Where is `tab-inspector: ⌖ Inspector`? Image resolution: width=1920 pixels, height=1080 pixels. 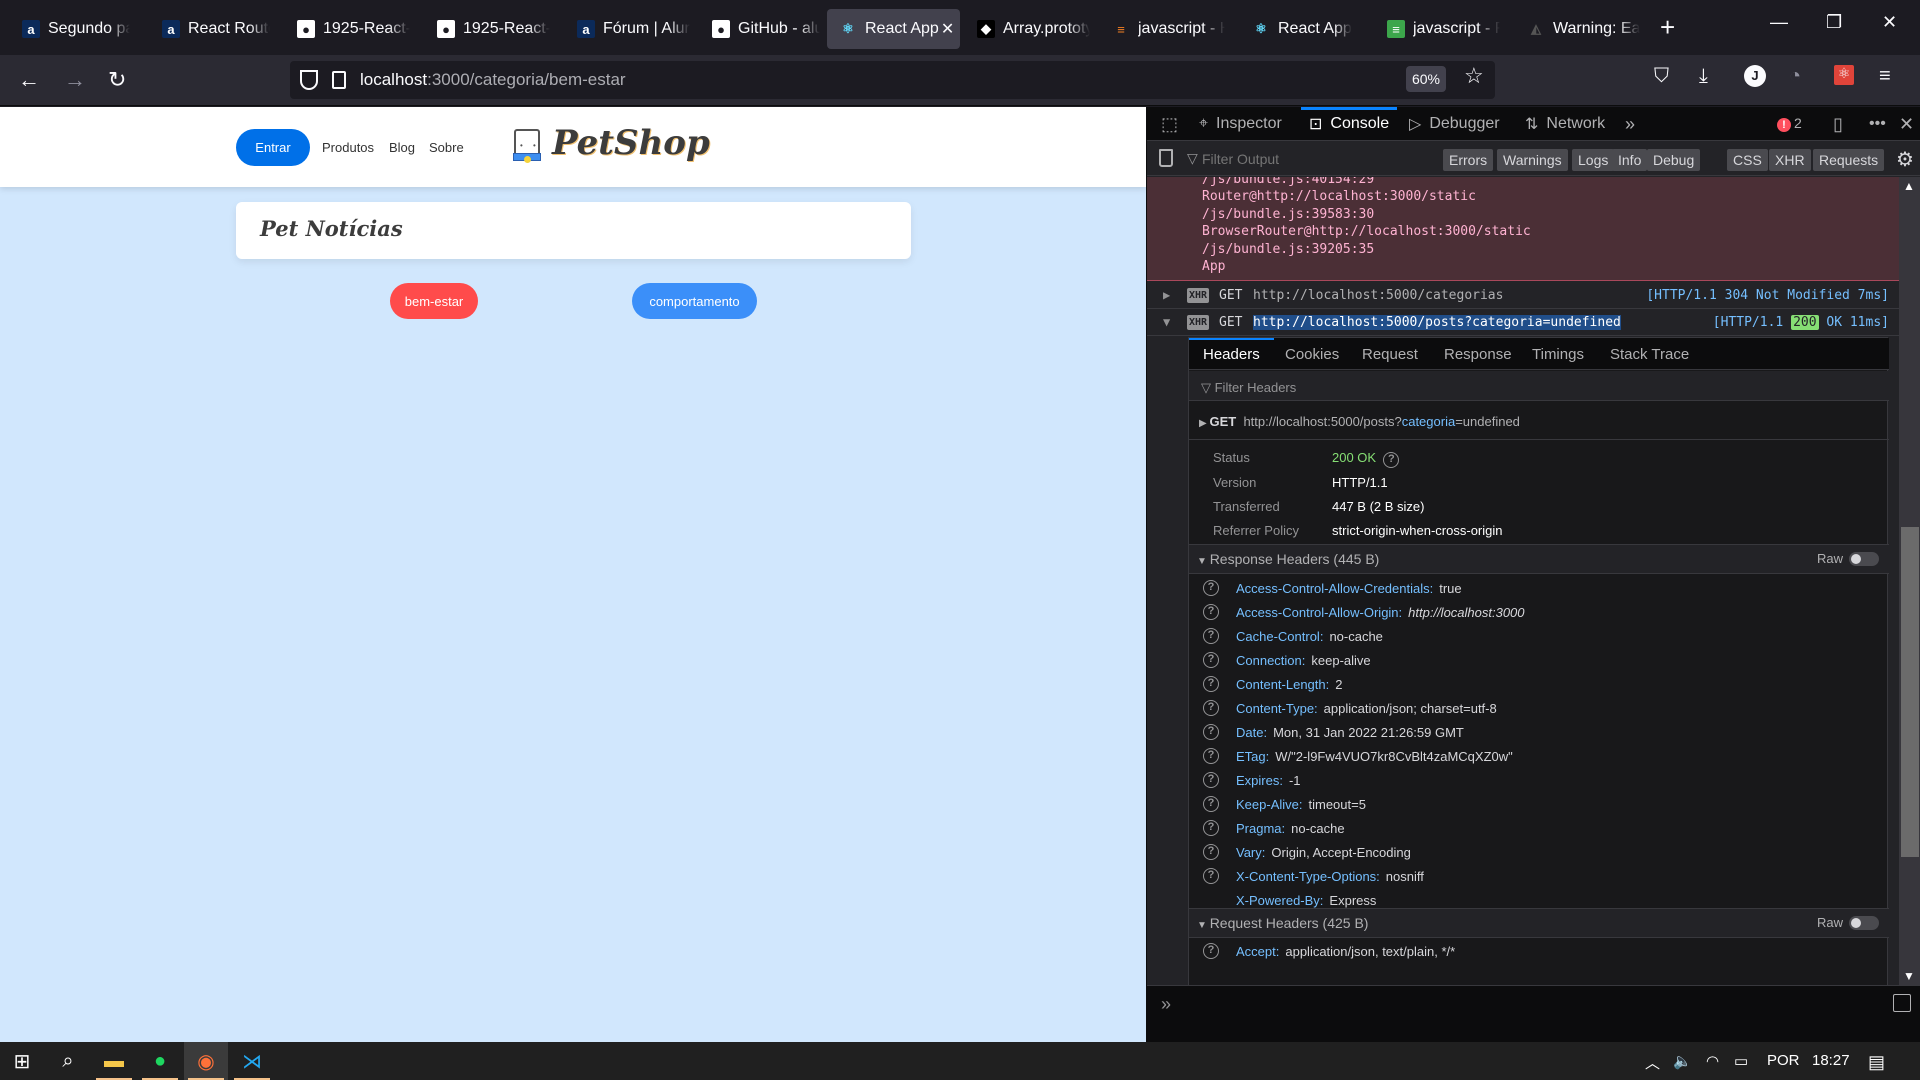 tab-inspector: ⌖ Inspector is located at coordinates (1240, 124).